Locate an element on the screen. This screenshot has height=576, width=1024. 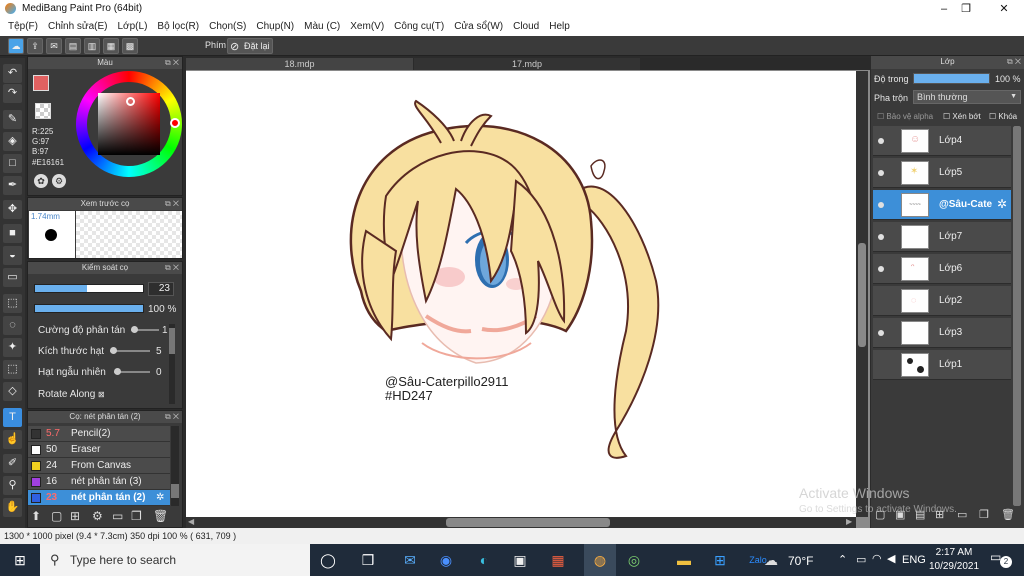
layer-row-lop5: ✶ Lớp5 is located at coordinates (942, 173).